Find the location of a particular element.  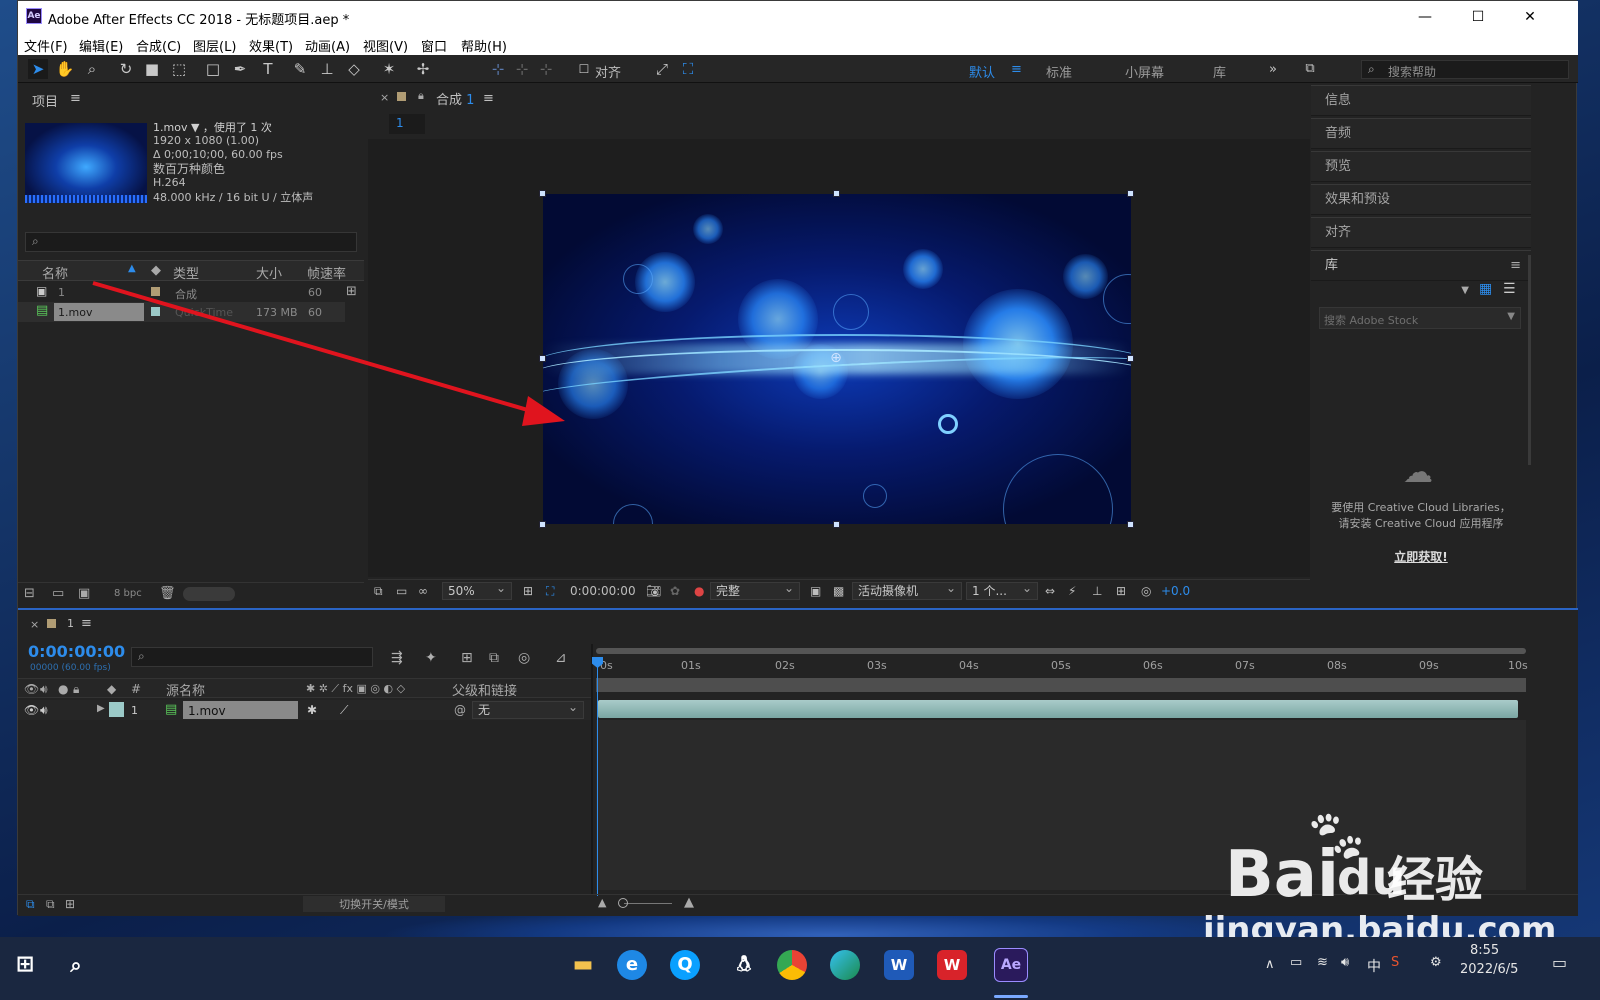

wifi-icon: ≋ is located at coordinates (1322, 962).